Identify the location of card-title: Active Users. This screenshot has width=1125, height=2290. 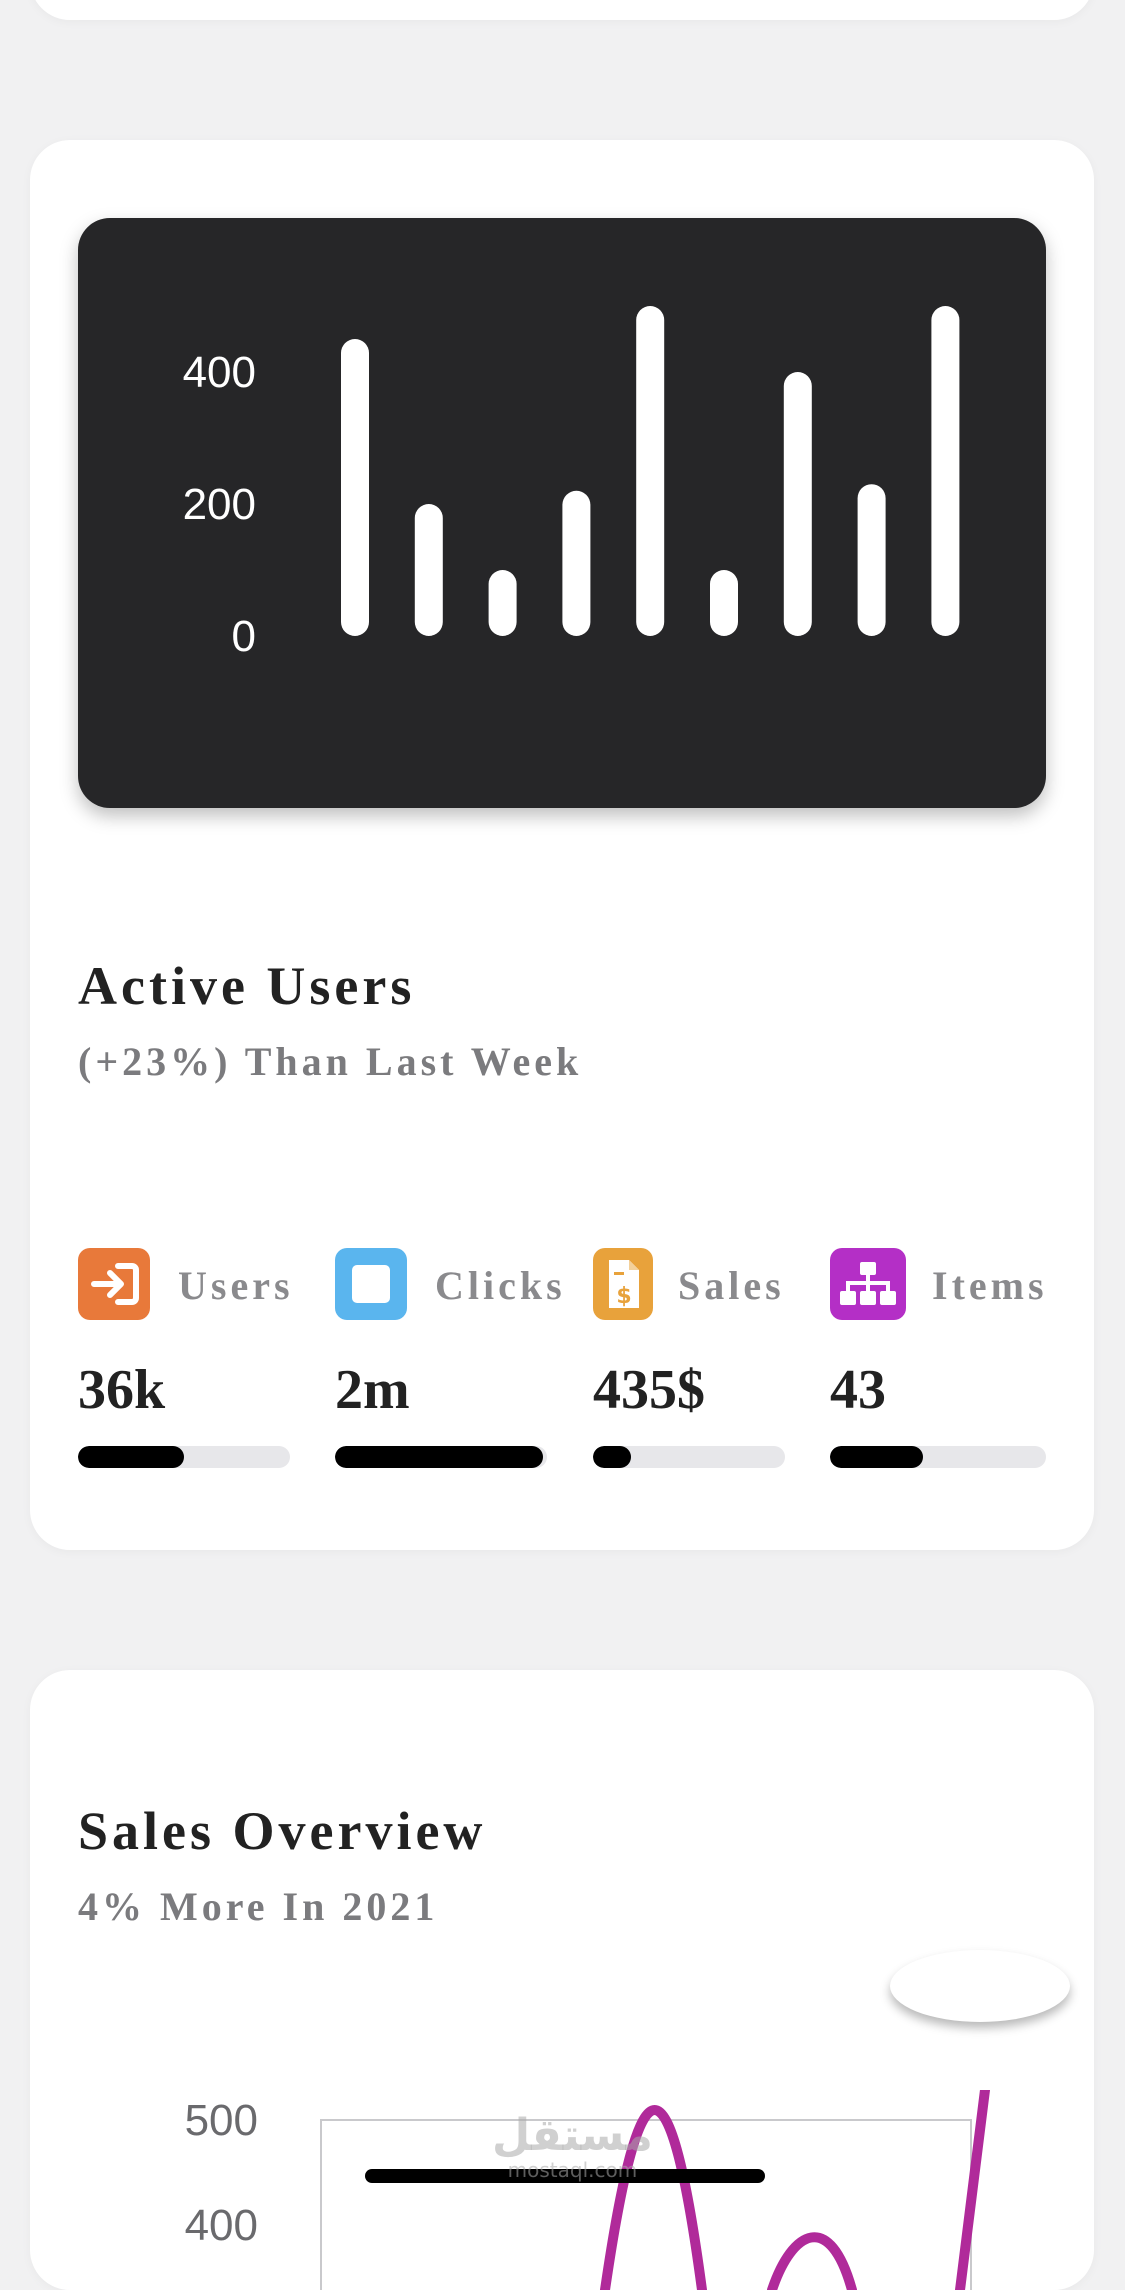
(247, 986).